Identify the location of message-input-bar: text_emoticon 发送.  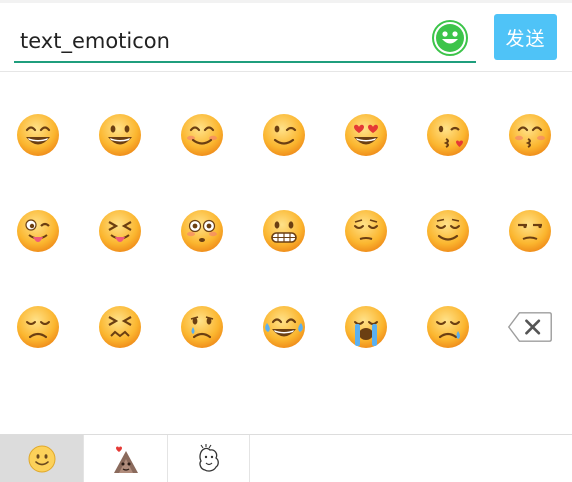
(286, 37).